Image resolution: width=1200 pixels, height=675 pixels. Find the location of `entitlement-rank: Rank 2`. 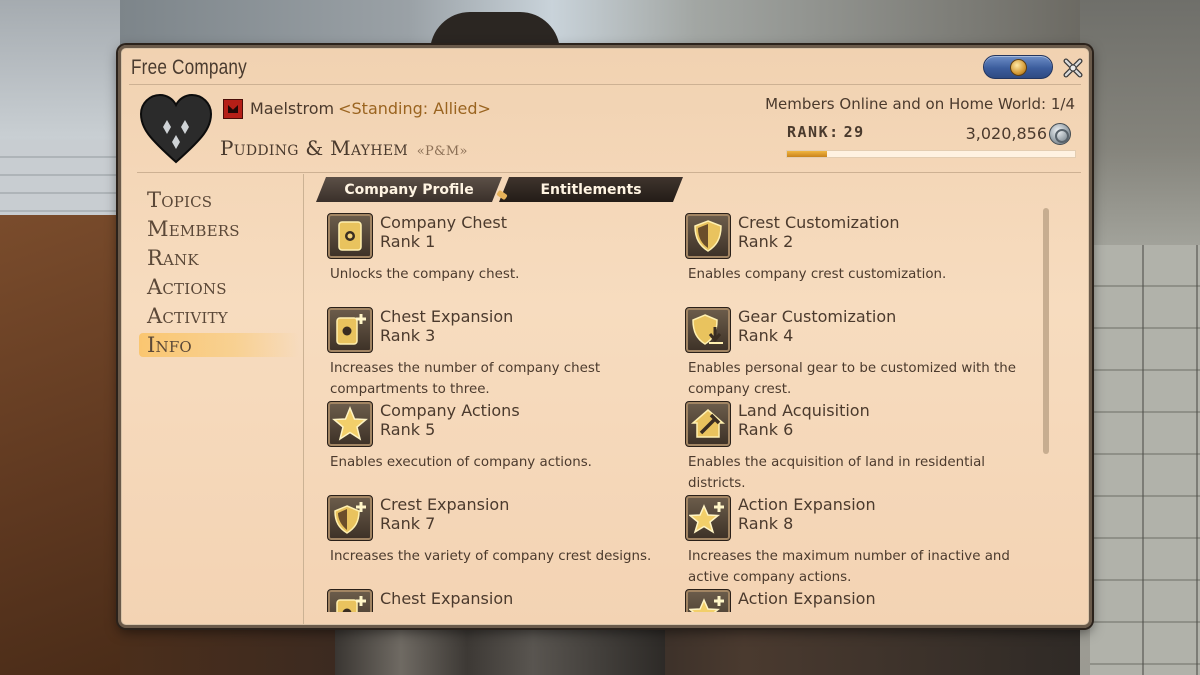

entitlement-rank: Rank 2 is located at coordinates (766, 241).